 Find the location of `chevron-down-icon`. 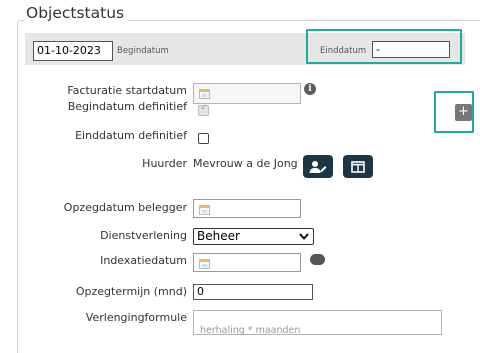

chevron-down-icon is located at coordinates (304, 236).